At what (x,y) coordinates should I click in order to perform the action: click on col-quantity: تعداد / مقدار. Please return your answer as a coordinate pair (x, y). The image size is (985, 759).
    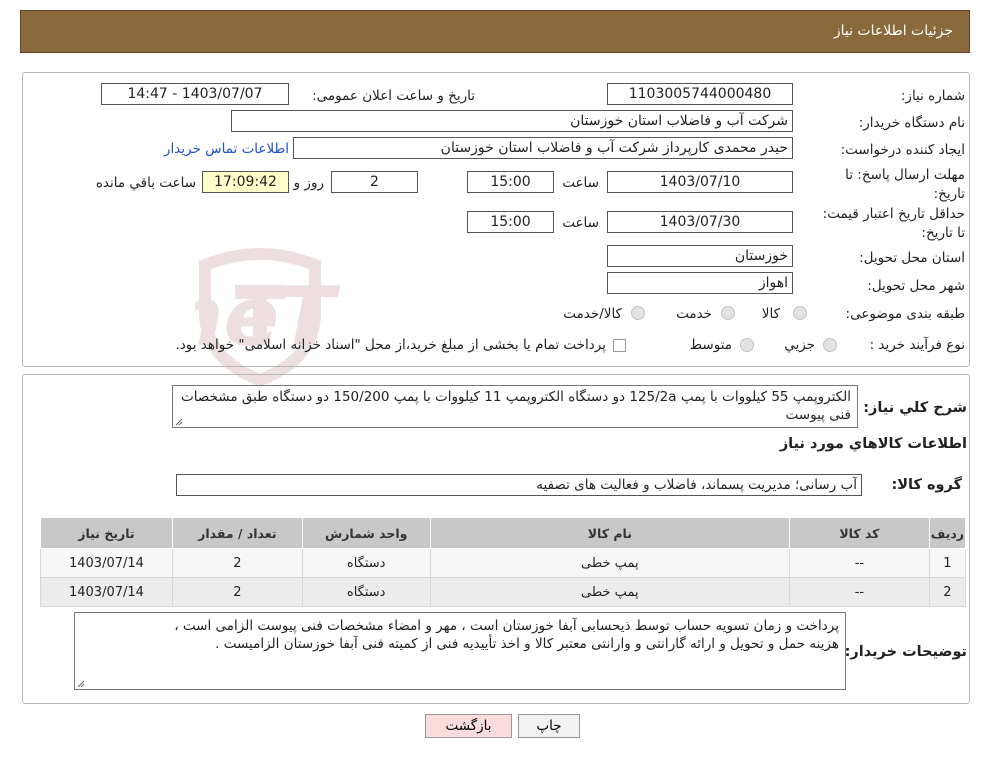
    Looking at the image, I should click on (237, 533).